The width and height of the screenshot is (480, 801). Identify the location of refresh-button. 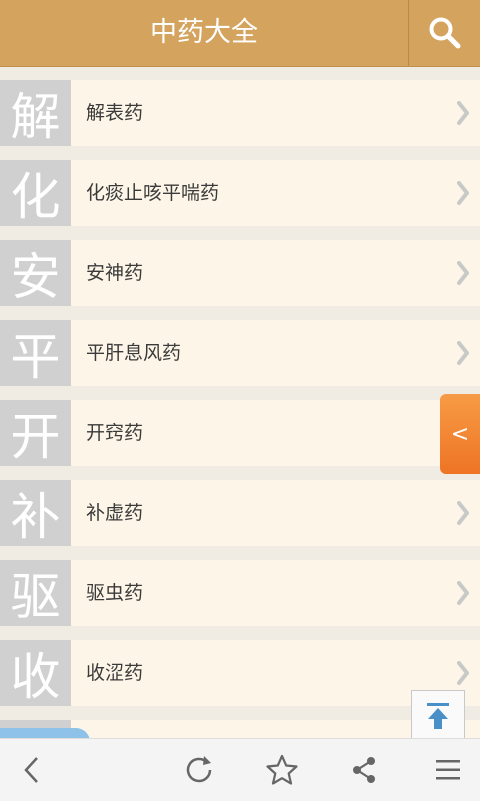
(199, 770).